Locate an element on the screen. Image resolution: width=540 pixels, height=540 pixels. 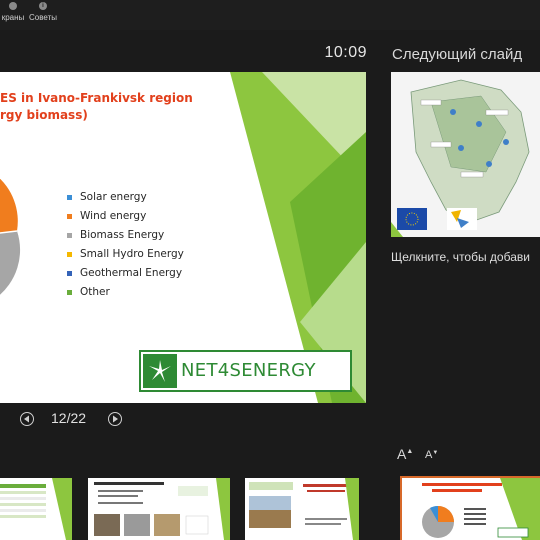
caret-up-icon: ▲ is located at coordinates (410, 451).